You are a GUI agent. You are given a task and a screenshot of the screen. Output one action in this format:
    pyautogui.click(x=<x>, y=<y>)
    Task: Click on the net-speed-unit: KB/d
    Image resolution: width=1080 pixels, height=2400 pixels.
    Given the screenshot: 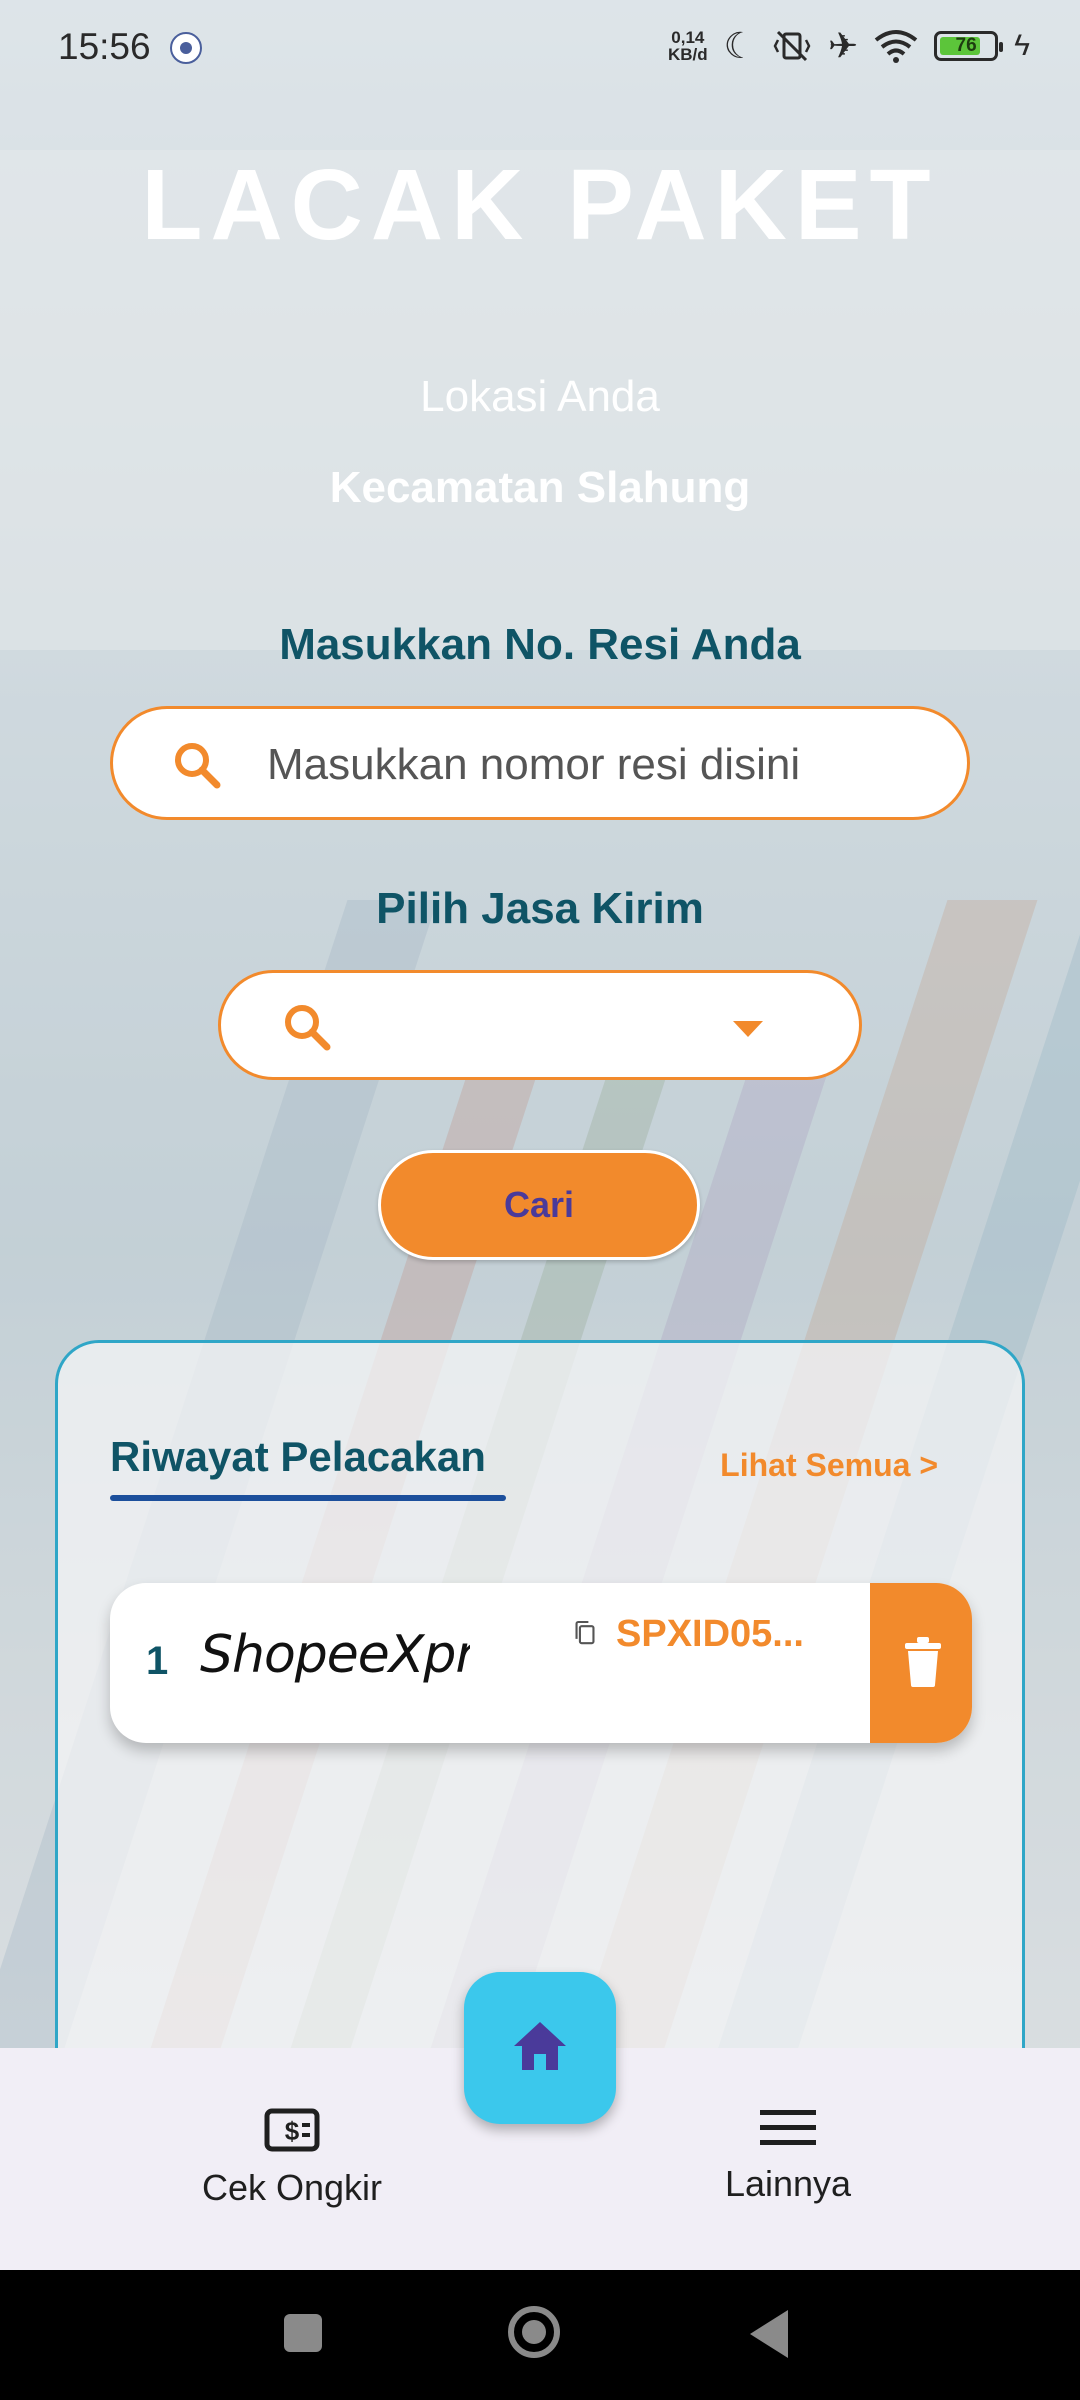 What is the action you would take?
    pyautogui.click(x=687, y=54)
    